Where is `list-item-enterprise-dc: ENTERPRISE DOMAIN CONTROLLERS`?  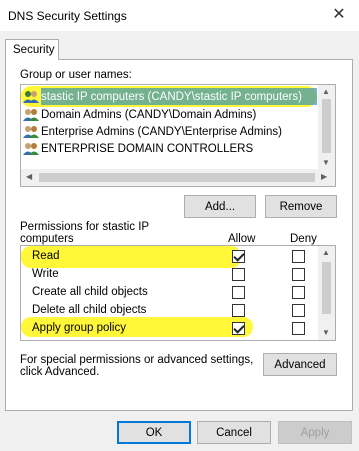 list-item-enterprise-dc: ENTERPRISE DOMAIN CONTROLLERS is located at coordinates (171, 148).